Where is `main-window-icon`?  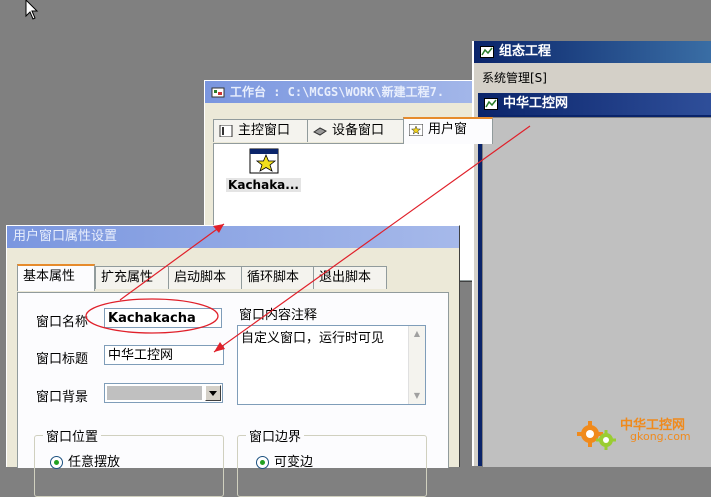
main-window-icon is located at coordinates (226, 130).